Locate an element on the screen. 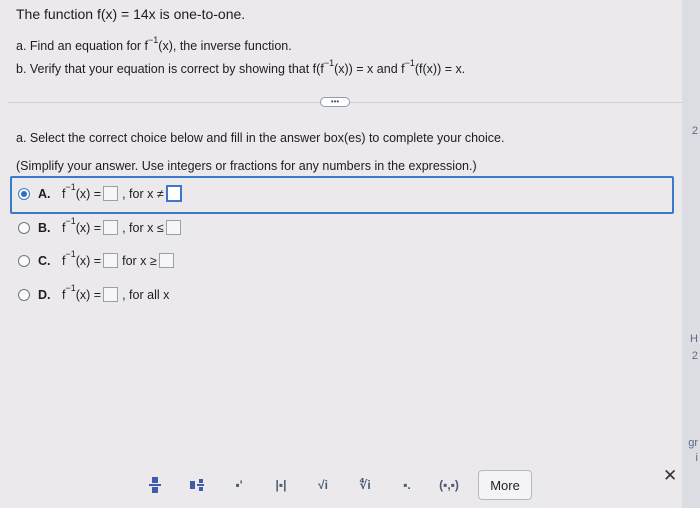 The width and height of the screenshot is (700, 508). edge-label: H is located at coordinates (694, 339).